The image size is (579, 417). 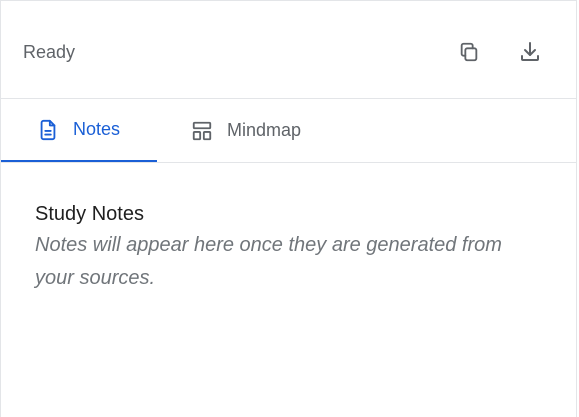 I want to click on document-icon, so click(x=48, y=130).